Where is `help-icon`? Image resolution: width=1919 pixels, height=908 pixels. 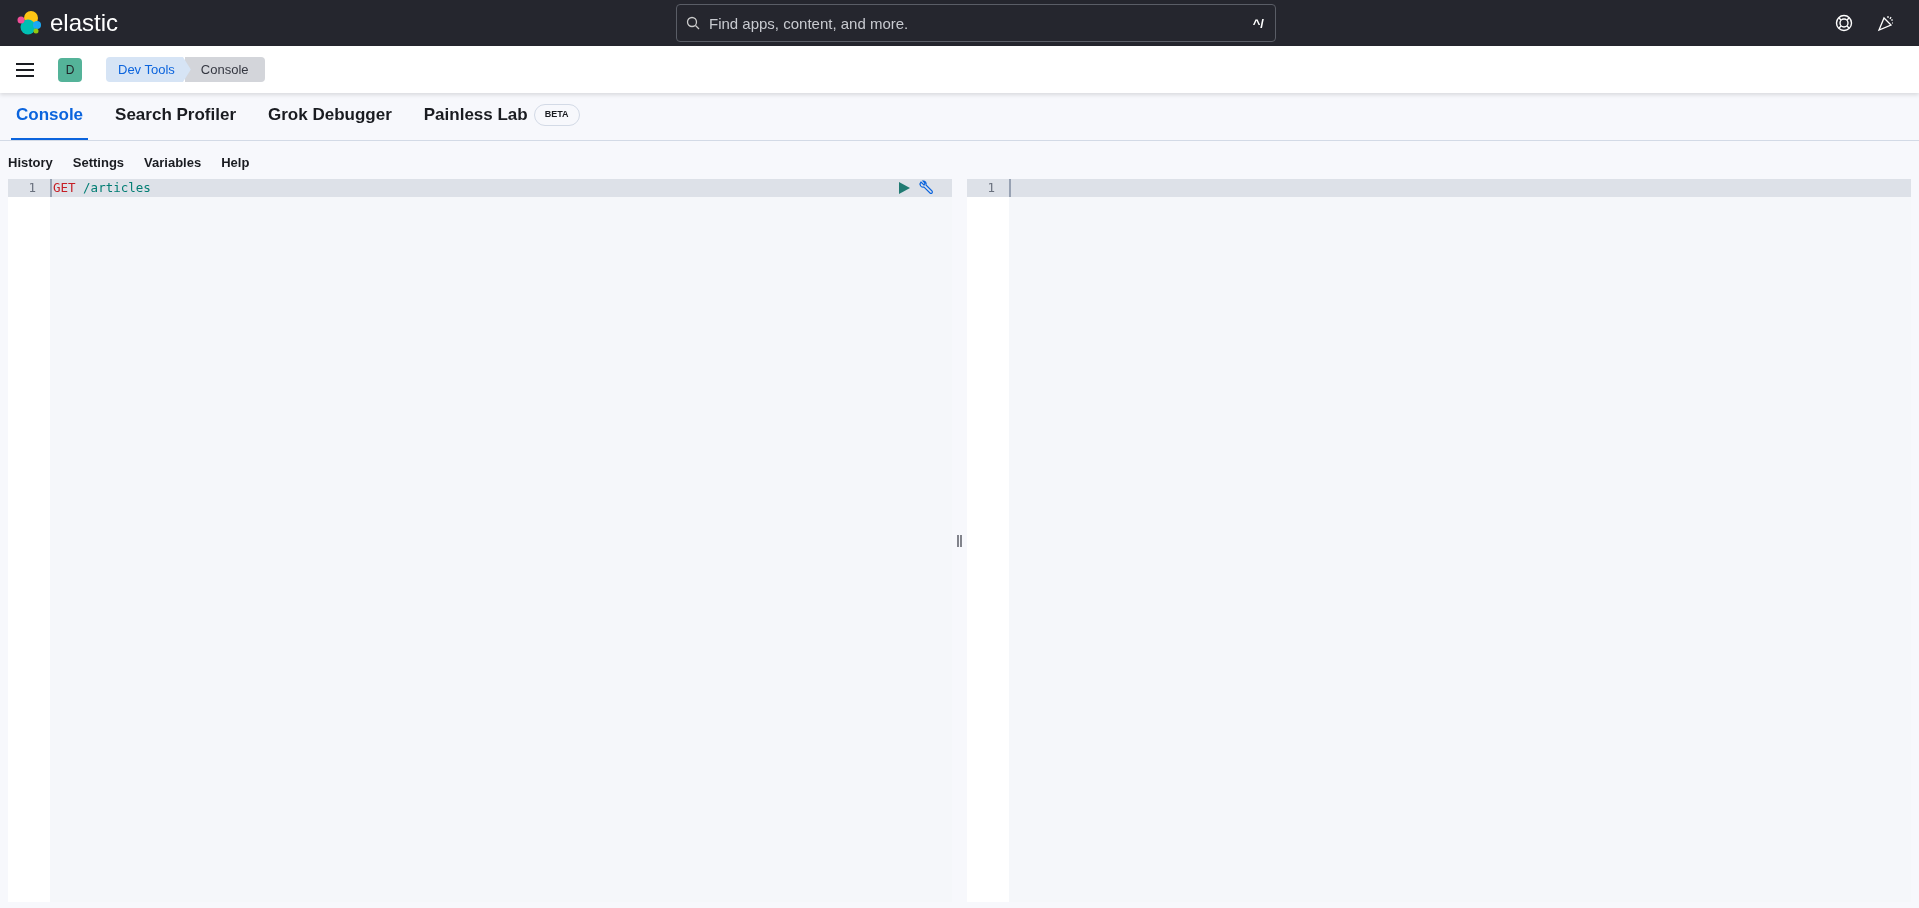
help-icon is located at coordinates (1844, 23).